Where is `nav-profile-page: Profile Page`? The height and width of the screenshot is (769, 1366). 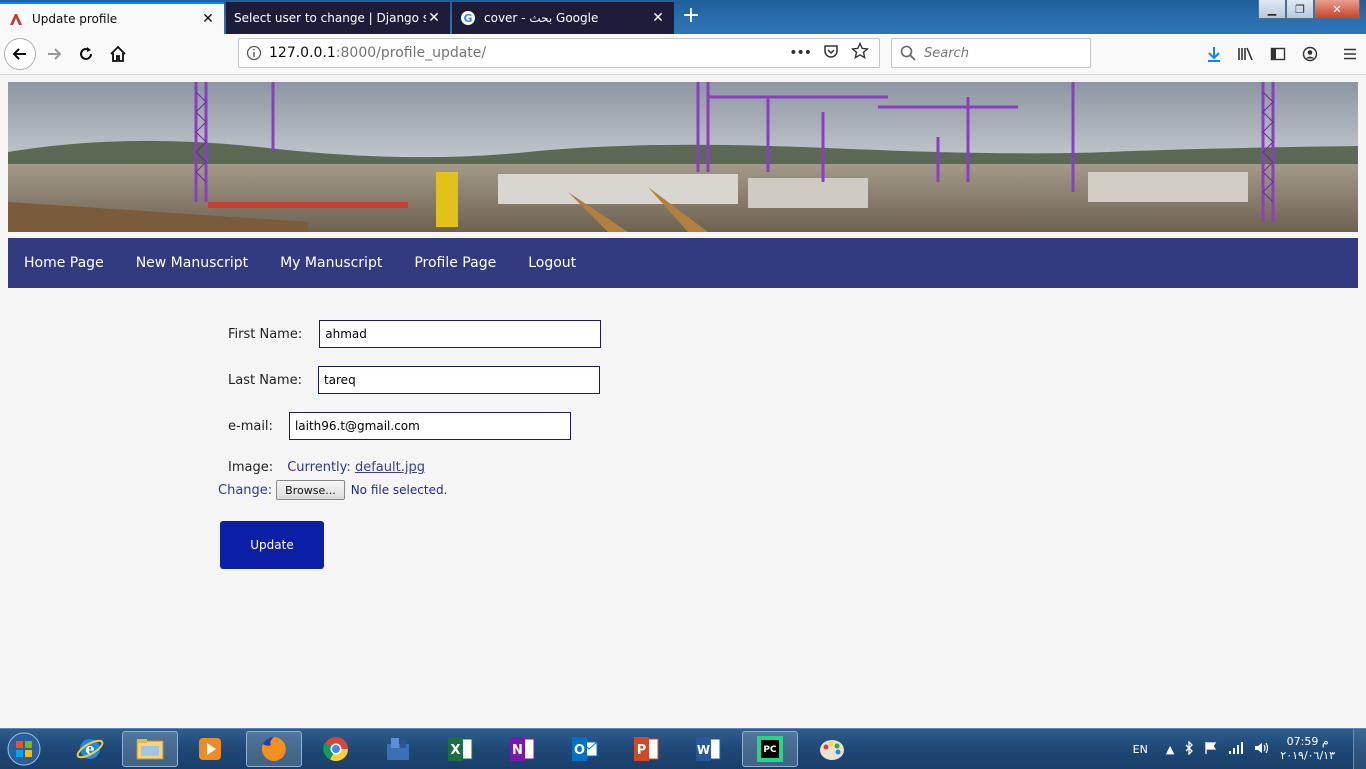 nav-profile-page: Profile Page is located at coordinates (455, 263).